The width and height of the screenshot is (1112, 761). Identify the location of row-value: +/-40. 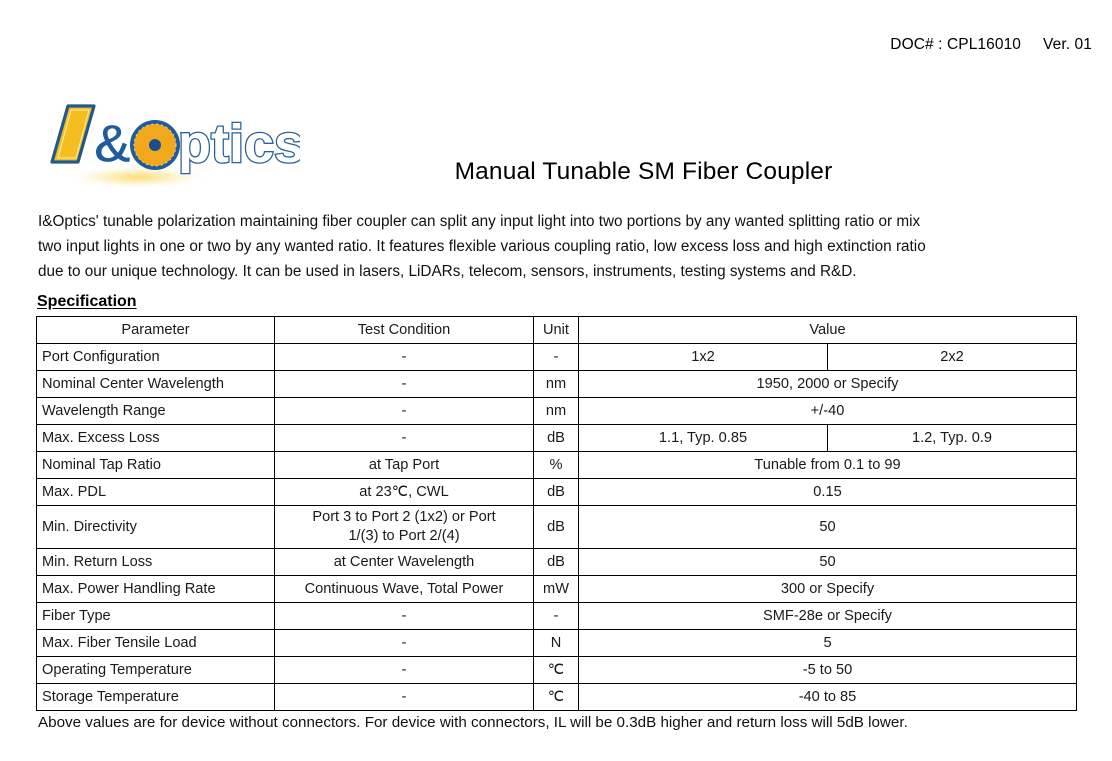
(827, 411).